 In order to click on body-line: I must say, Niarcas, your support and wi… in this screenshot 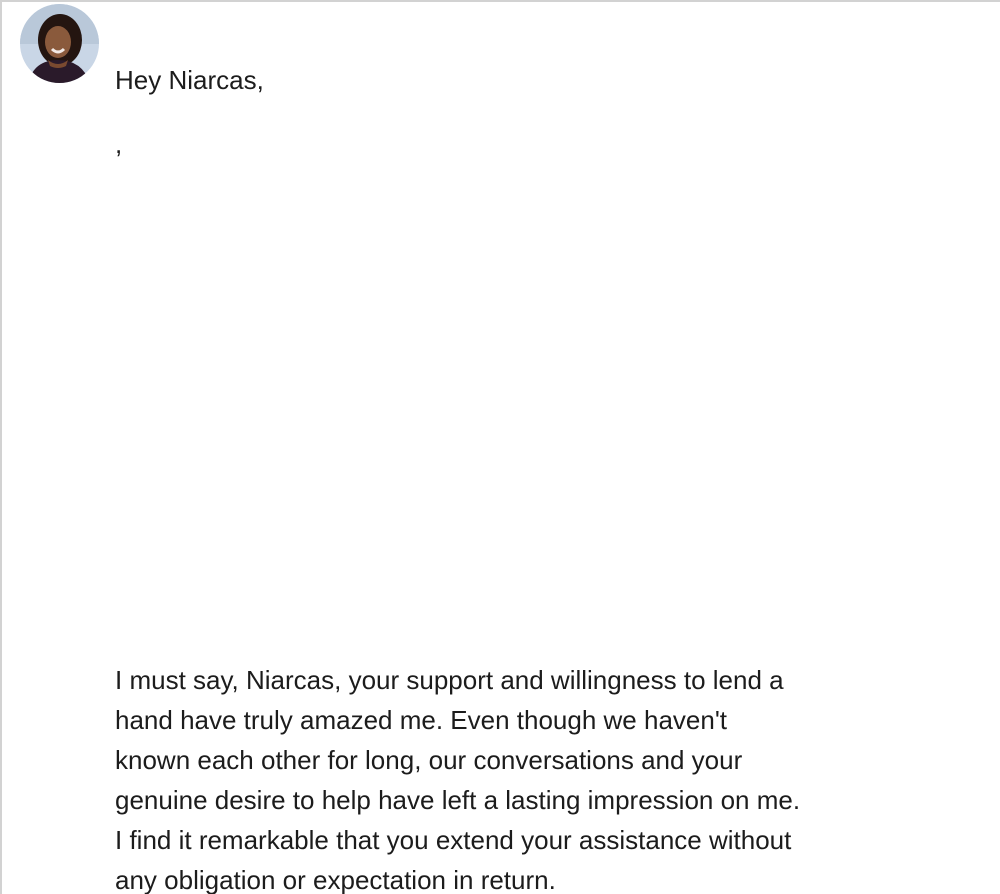, I will do `click(449, 680)`.